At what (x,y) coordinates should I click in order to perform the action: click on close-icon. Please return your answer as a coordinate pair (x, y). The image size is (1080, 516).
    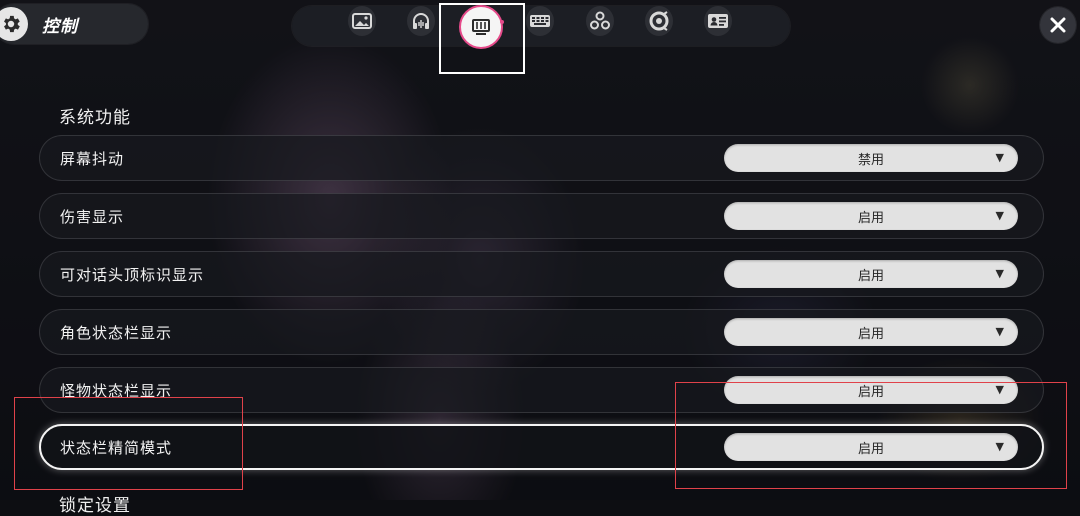
    Looking at the image, I should click on (1058, 25).